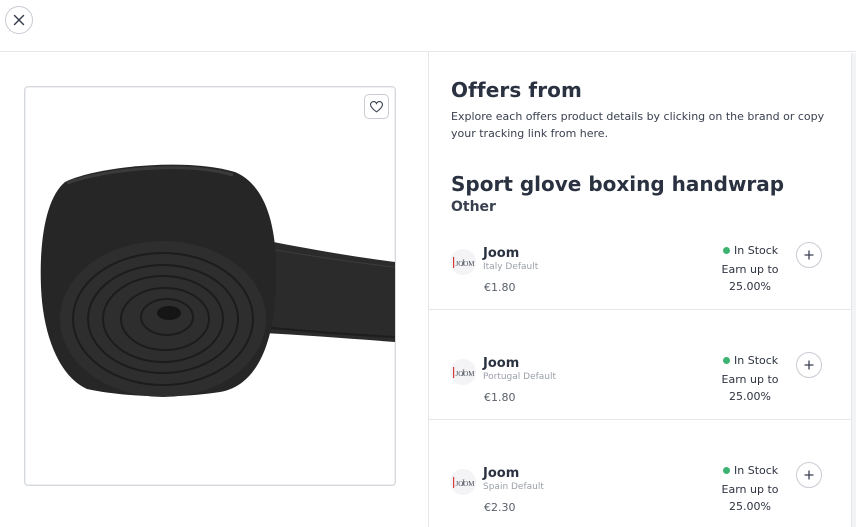 This screenshot has height=527, width=856. I want to click on offer-price: €2.30, so click(500, 507).